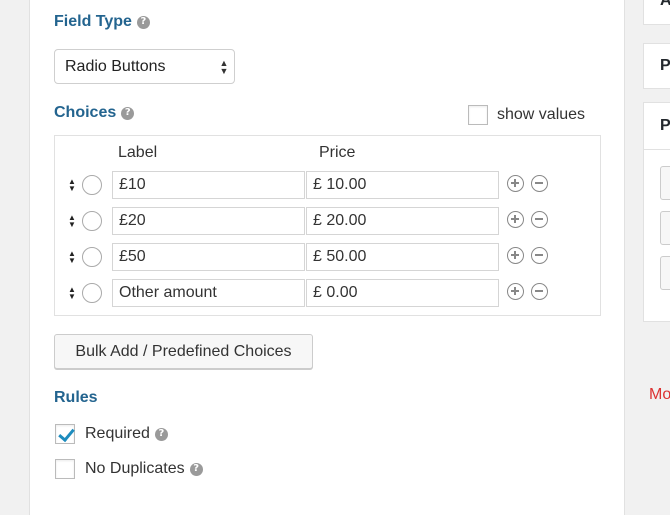 The height and width of the screenshot is (515, 670). I want to click on choice-price-input: £ 50.00, so click(402, 257).